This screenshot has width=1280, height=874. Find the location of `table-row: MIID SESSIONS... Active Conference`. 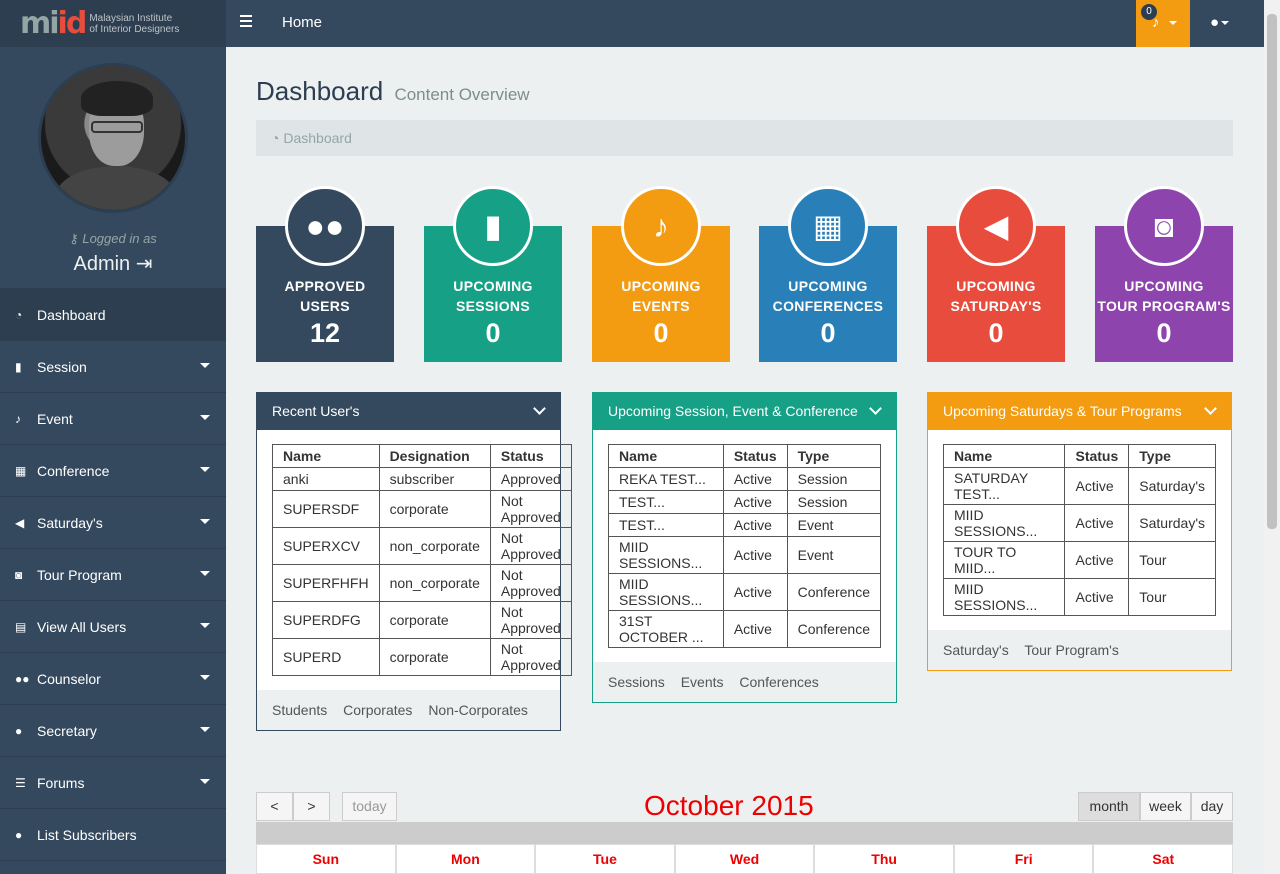

table-row: MIID SESSIONS... Active Conference is located at coordinates (745, 592).